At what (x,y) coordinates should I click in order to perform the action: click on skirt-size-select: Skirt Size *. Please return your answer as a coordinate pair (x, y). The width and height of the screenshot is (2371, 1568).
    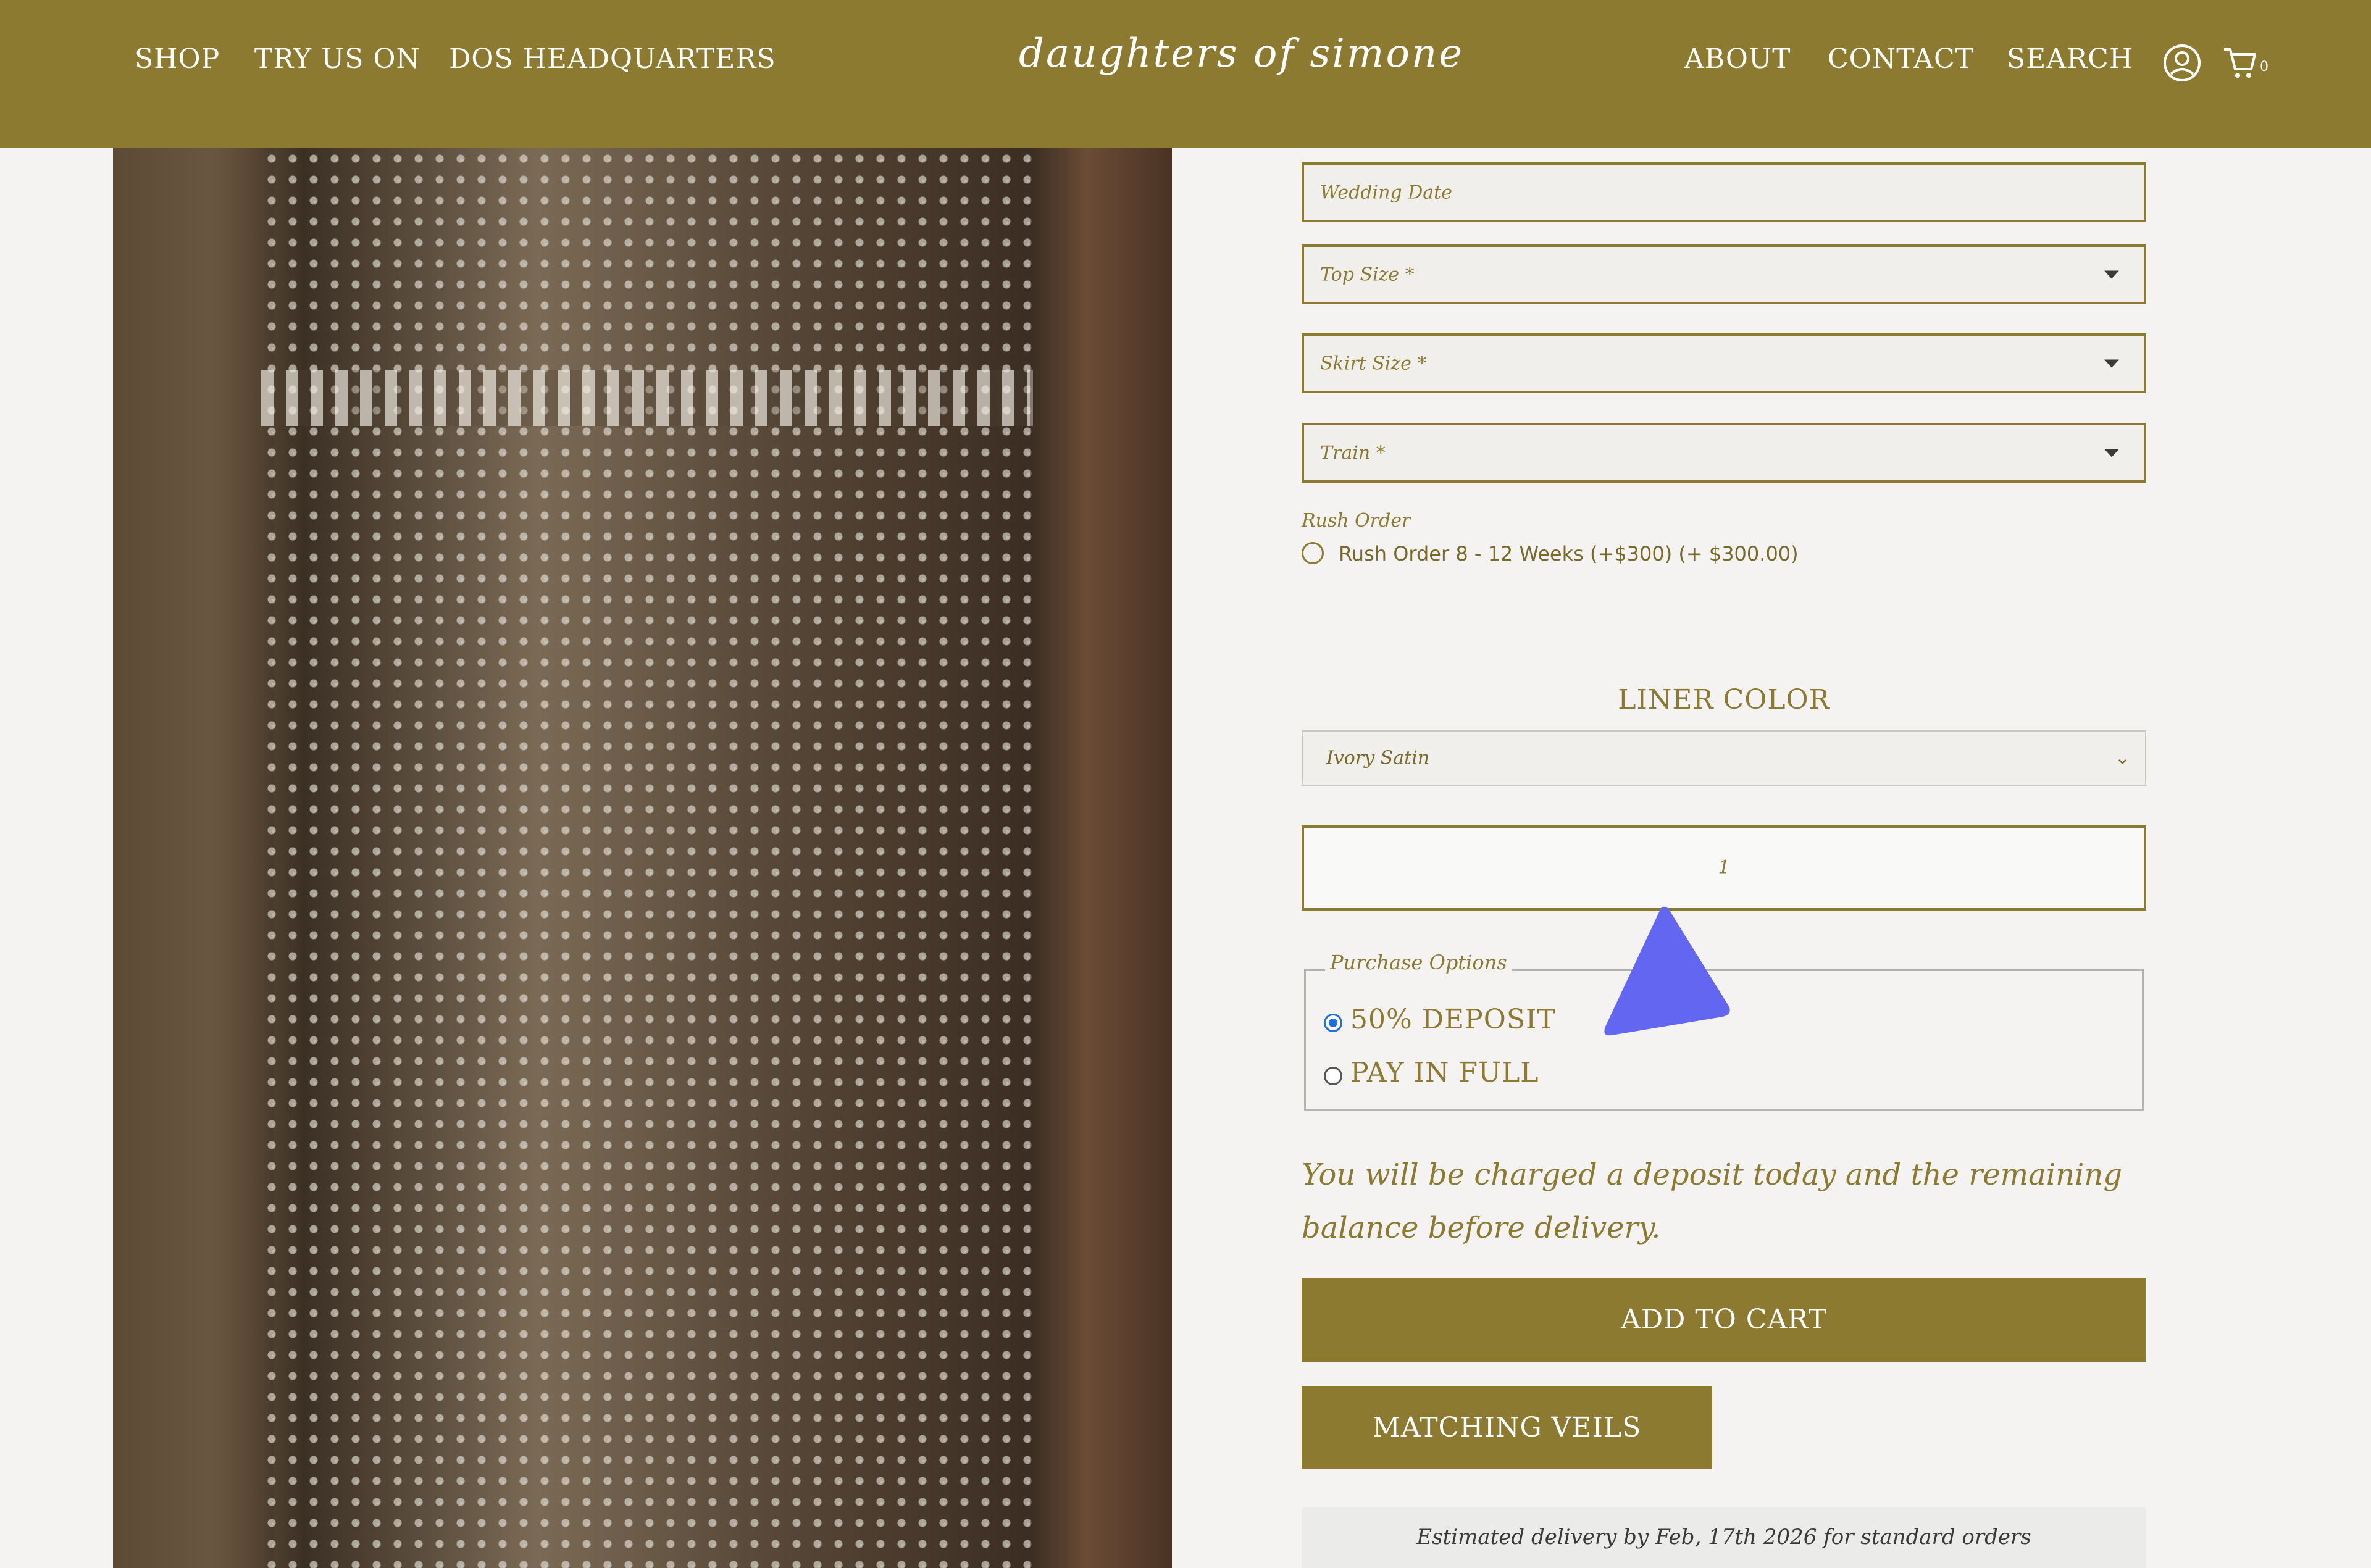
    Looking at the image, I should click on (1724, 363).